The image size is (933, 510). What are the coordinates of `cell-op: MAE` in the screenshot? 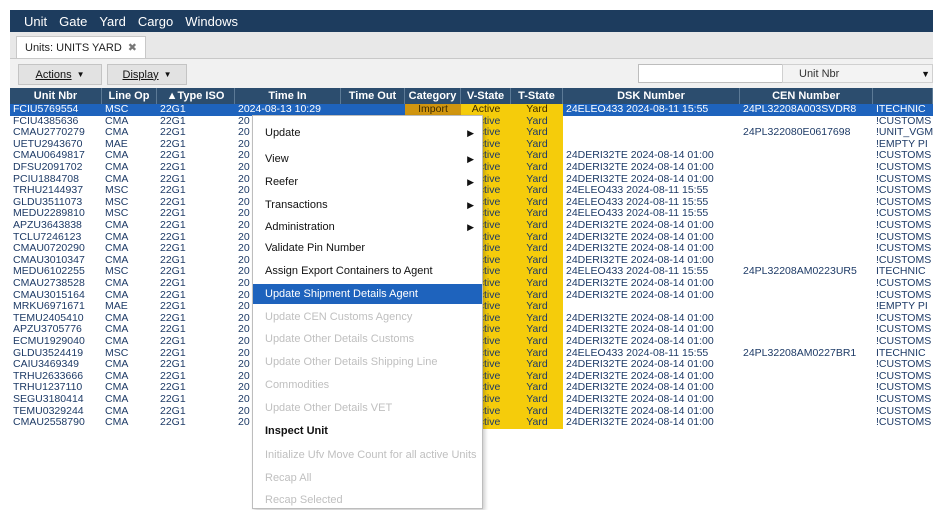 It's located at (116, 144).